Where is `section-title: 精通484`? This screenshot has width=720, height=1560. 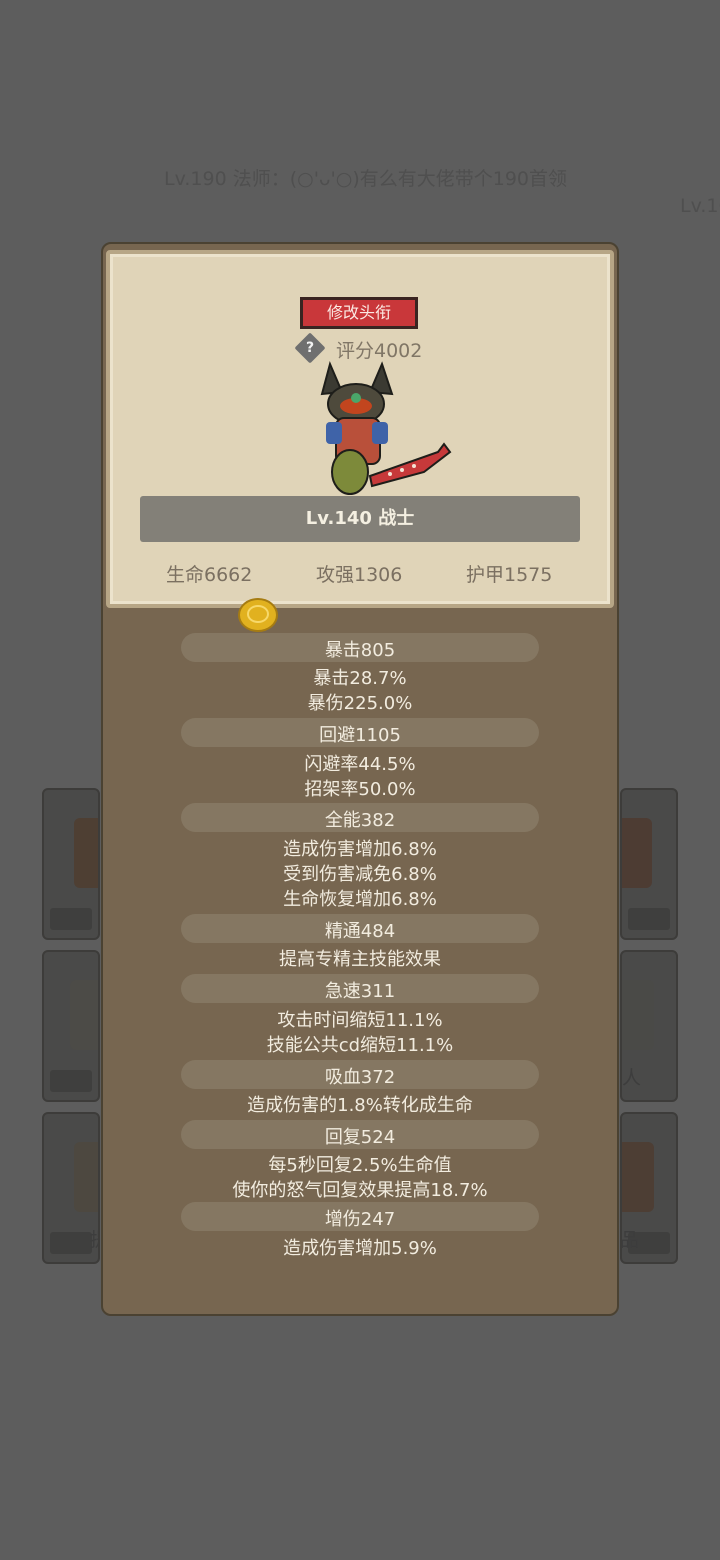 section-title: 精通484 is located at coordinates (360, 931).